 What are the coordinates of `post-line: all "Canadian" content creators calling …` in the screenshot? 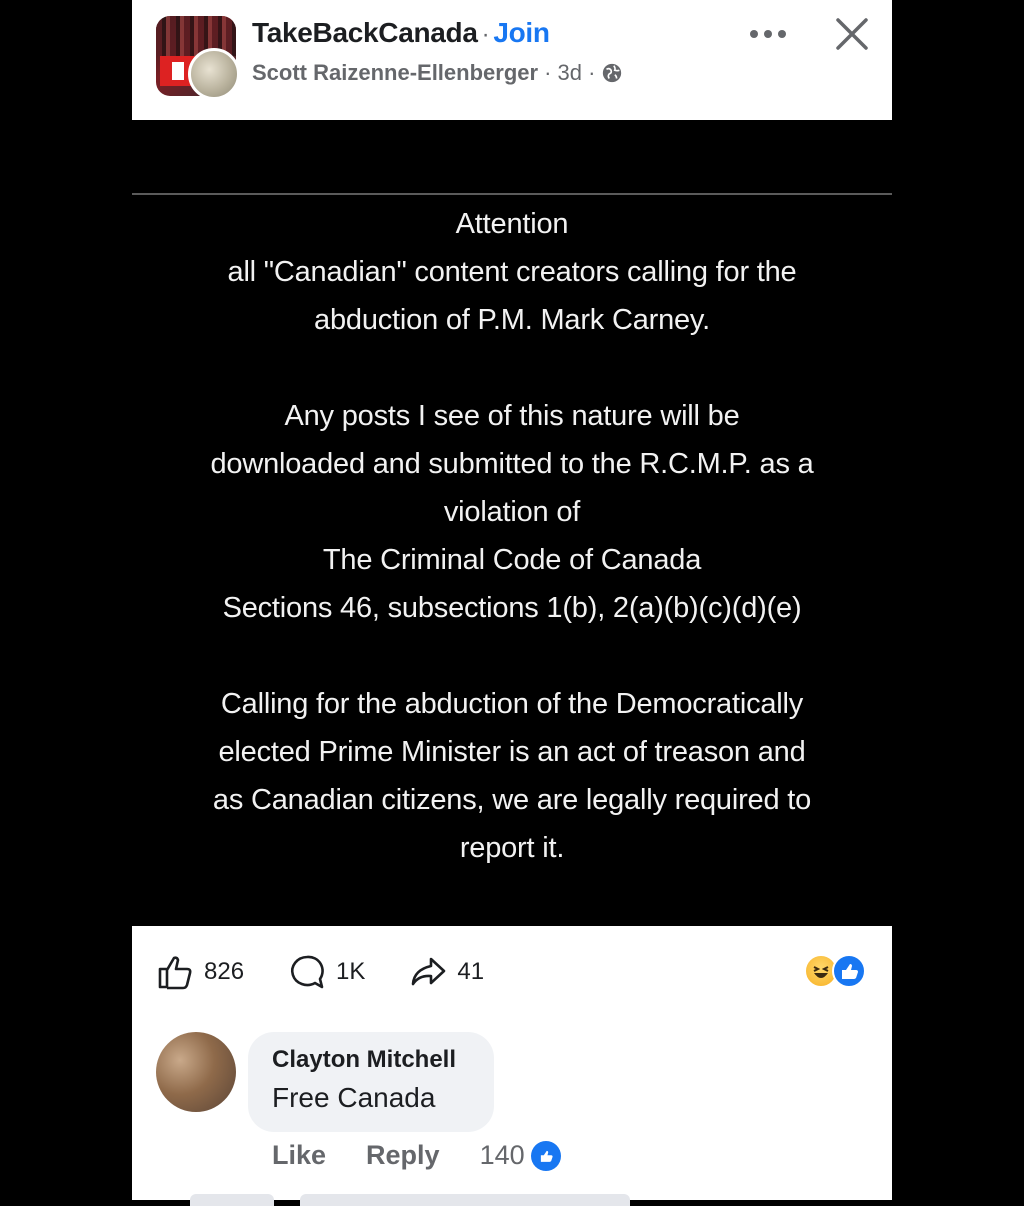 It's located at (512, 272).